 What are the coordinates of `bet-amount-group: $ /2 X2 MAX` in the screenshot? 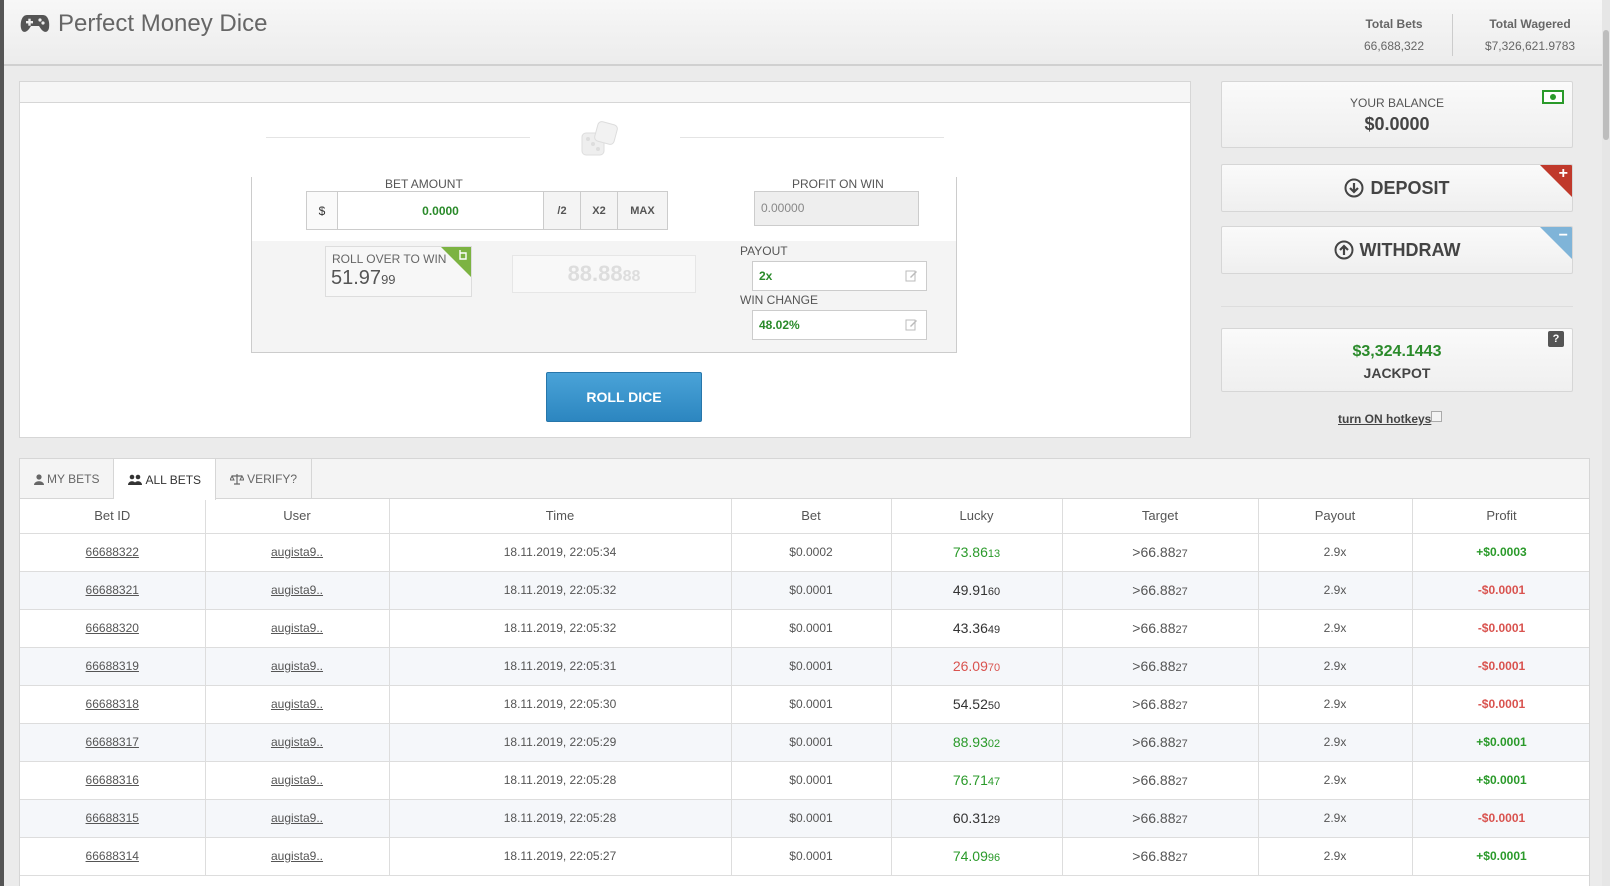 It's located at (487, 210).